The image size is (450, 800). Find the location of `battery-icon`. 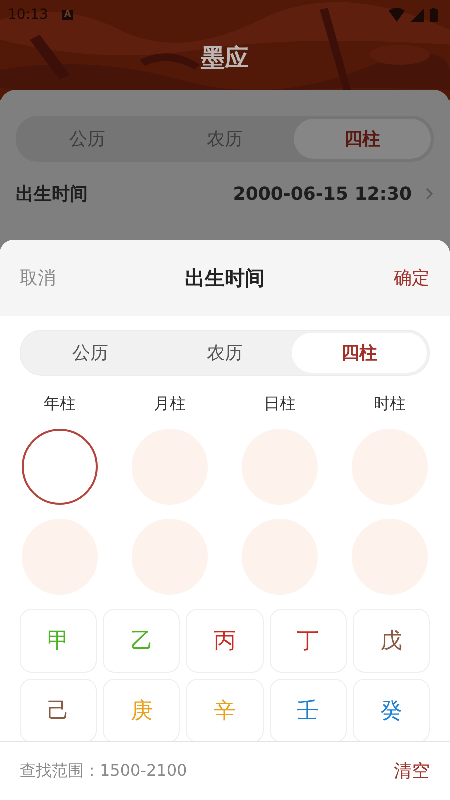

battery-icon is located at coordinates (434, 15).